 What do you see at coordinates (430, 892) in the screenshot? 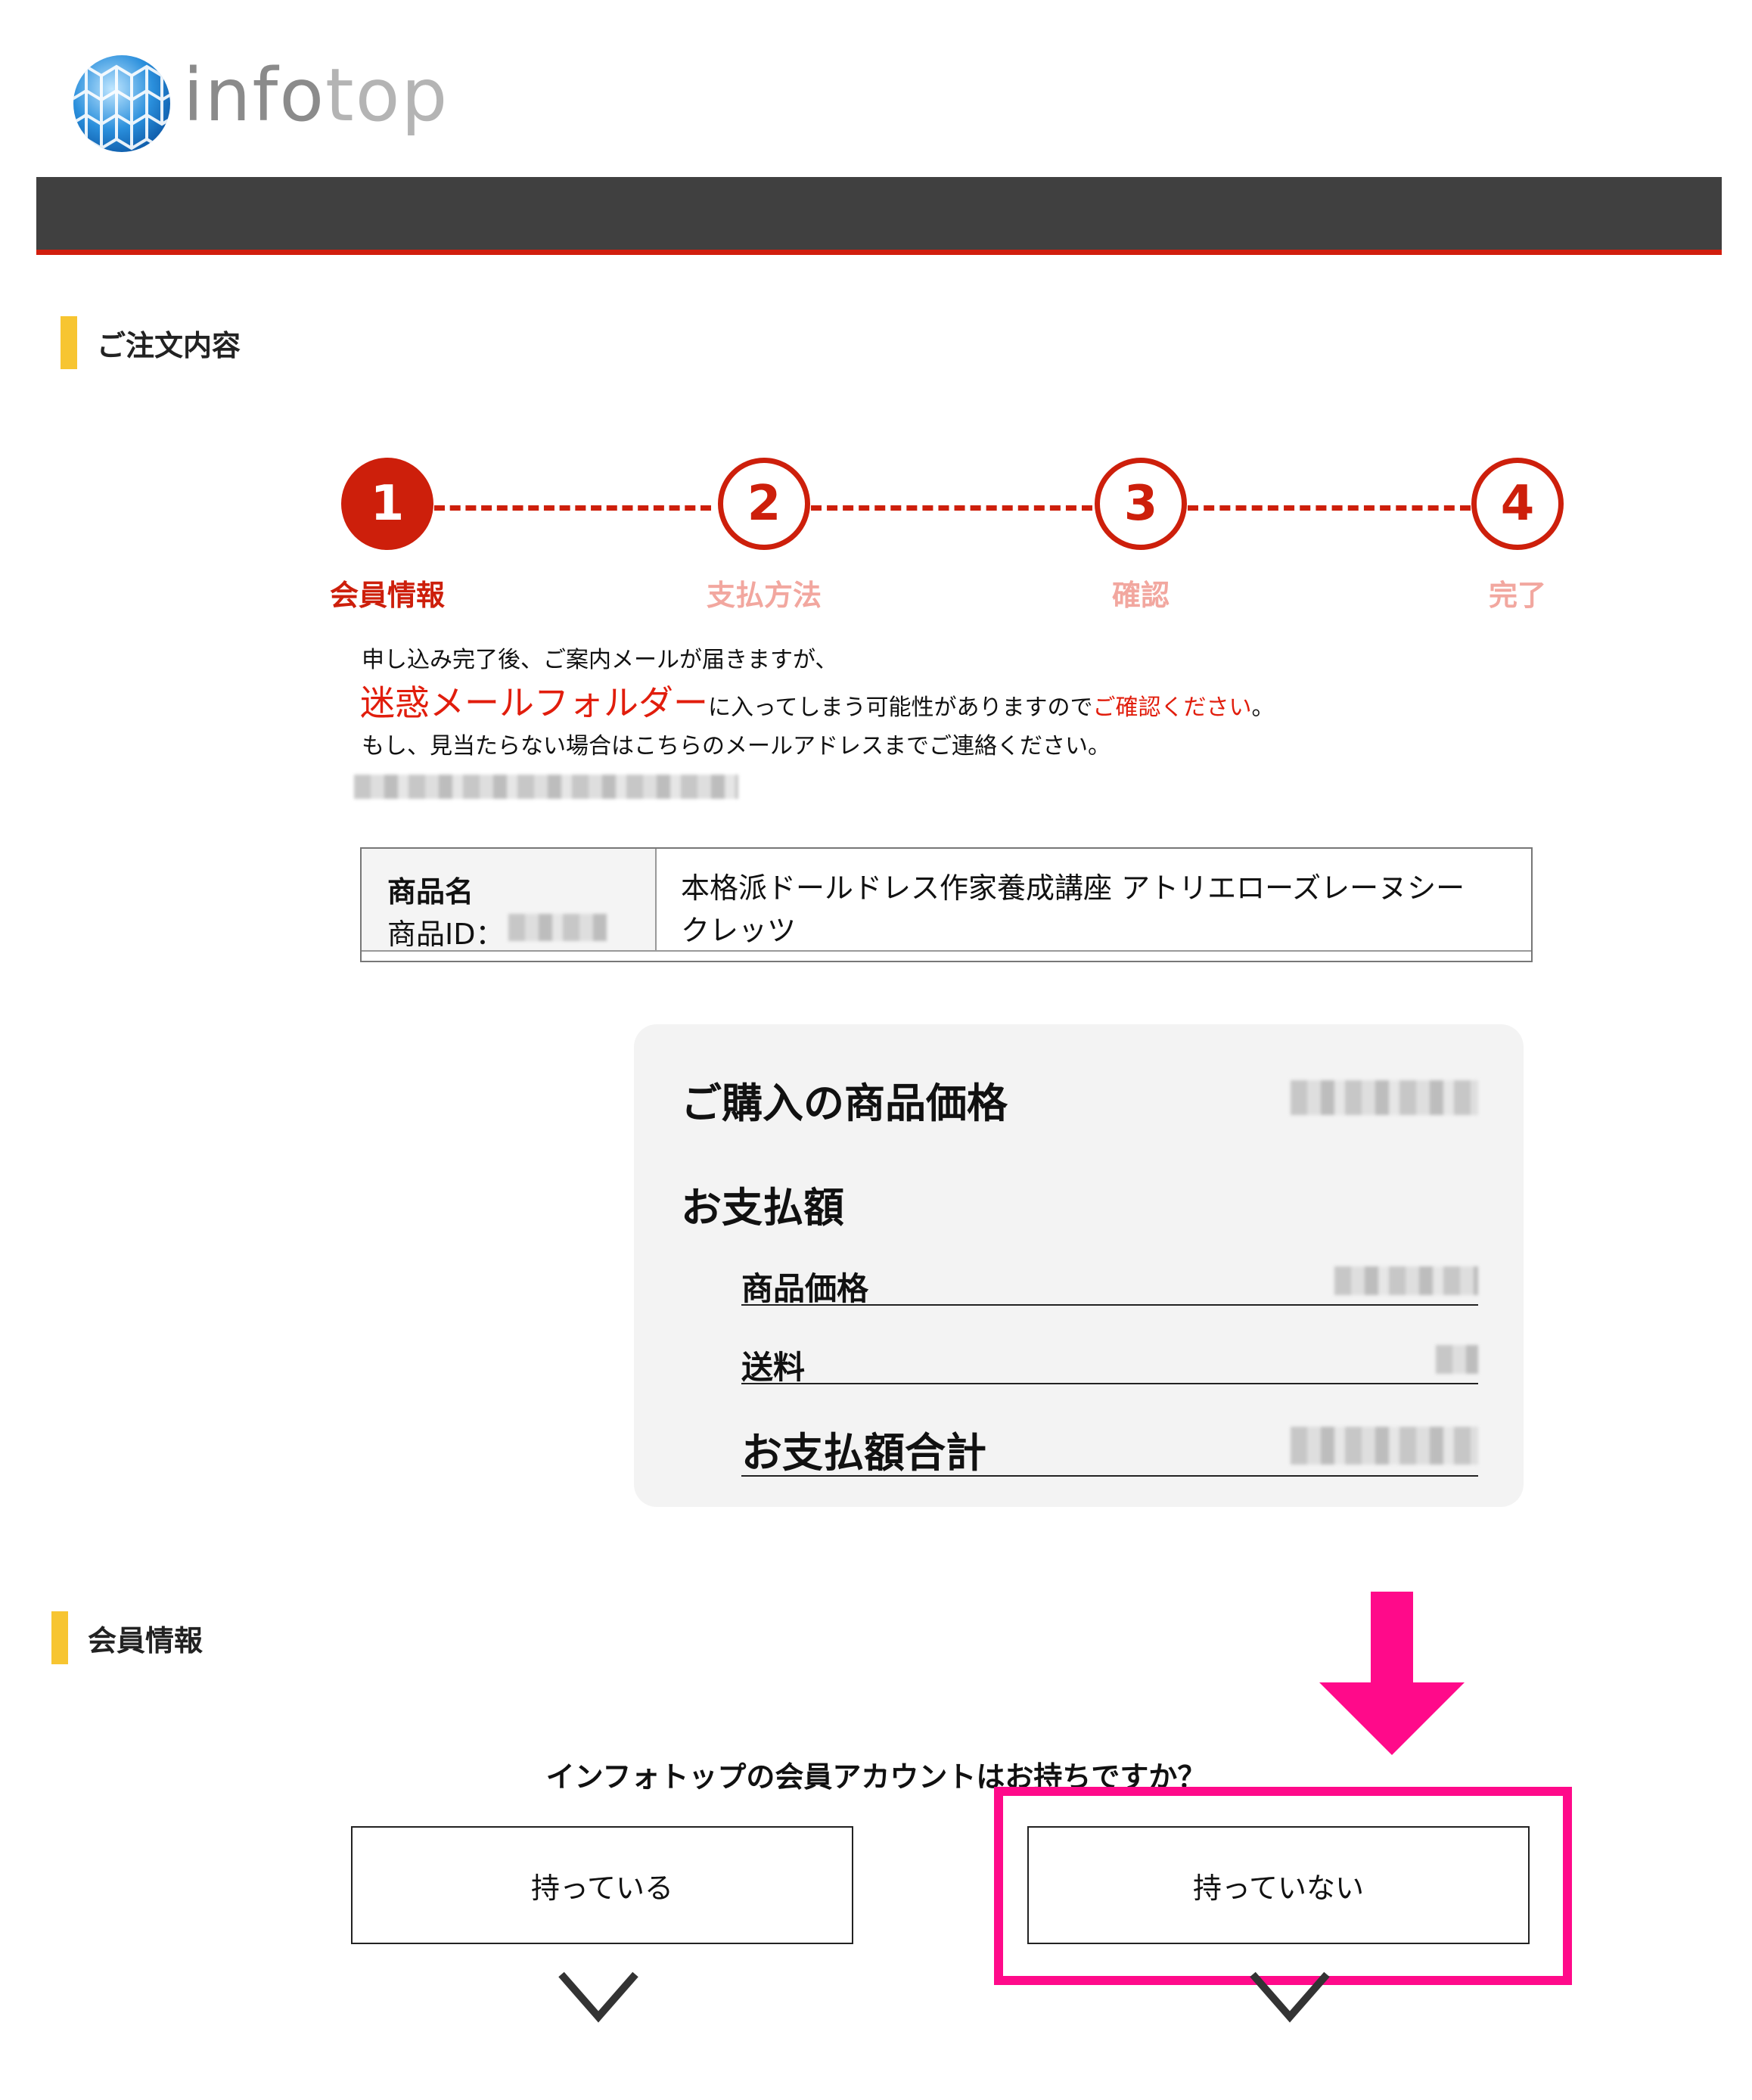
I see `product-name-label: 商品名` at bounding box center [430, 892].